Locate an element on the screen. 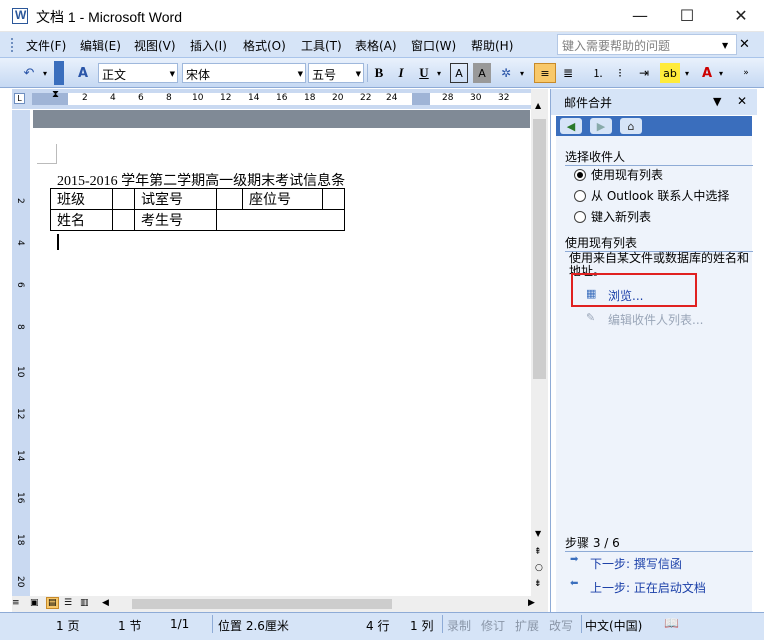 This screenshot has width=764, height=640. char-shading-icon: A is located at coordinates (482, 73).